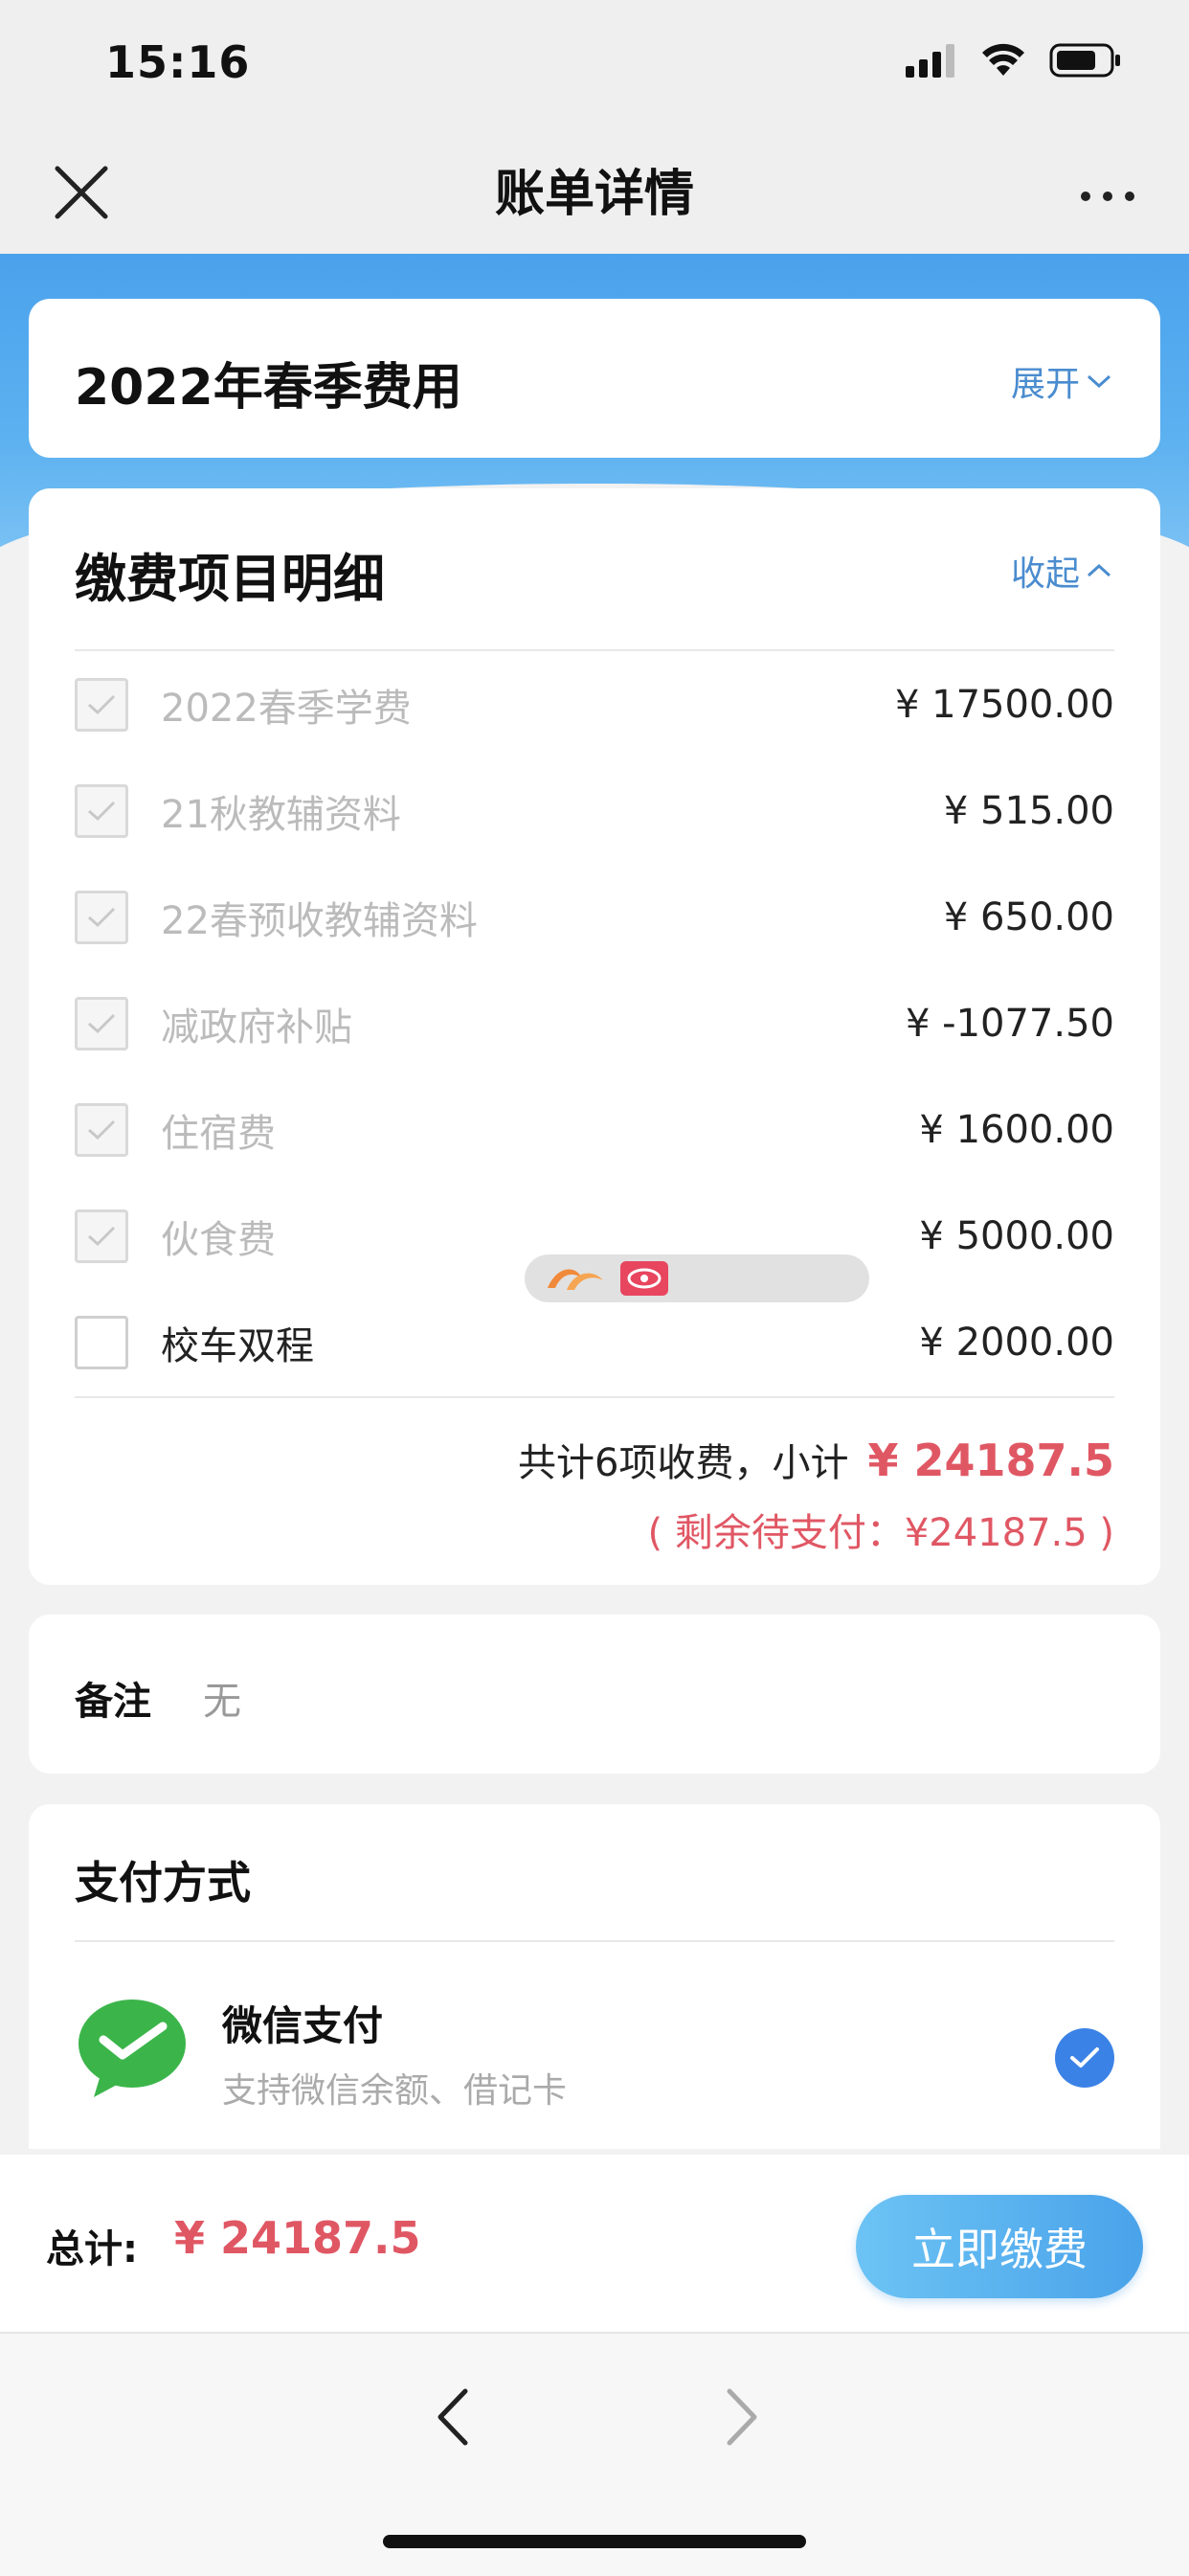 This screenshot has width=1189, height=2576. Describe the element at coordinates (237, 1346) in the screenshot. I see `fee-item-name: 校车双程` at that location.